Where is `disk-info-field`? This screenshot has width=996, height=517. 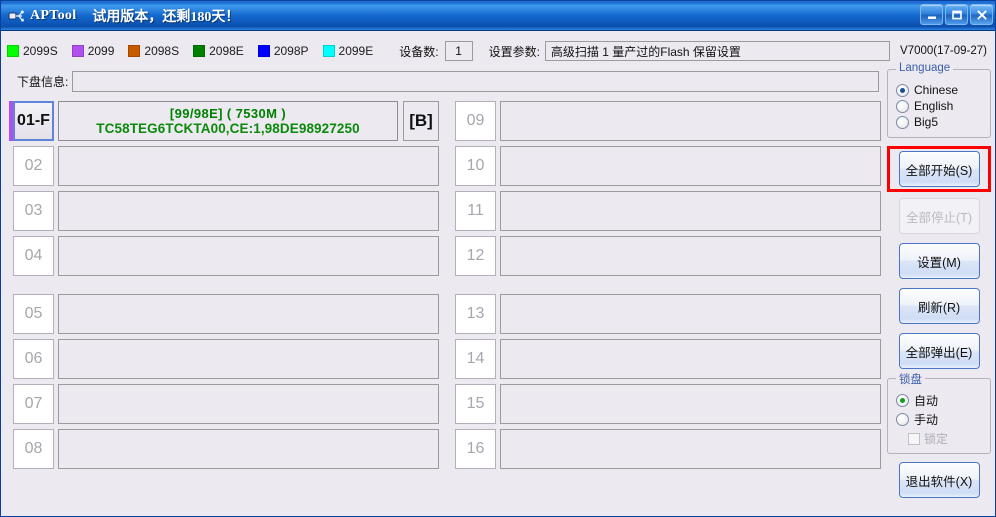 disk-info-field is located at coordinates (475, 81).